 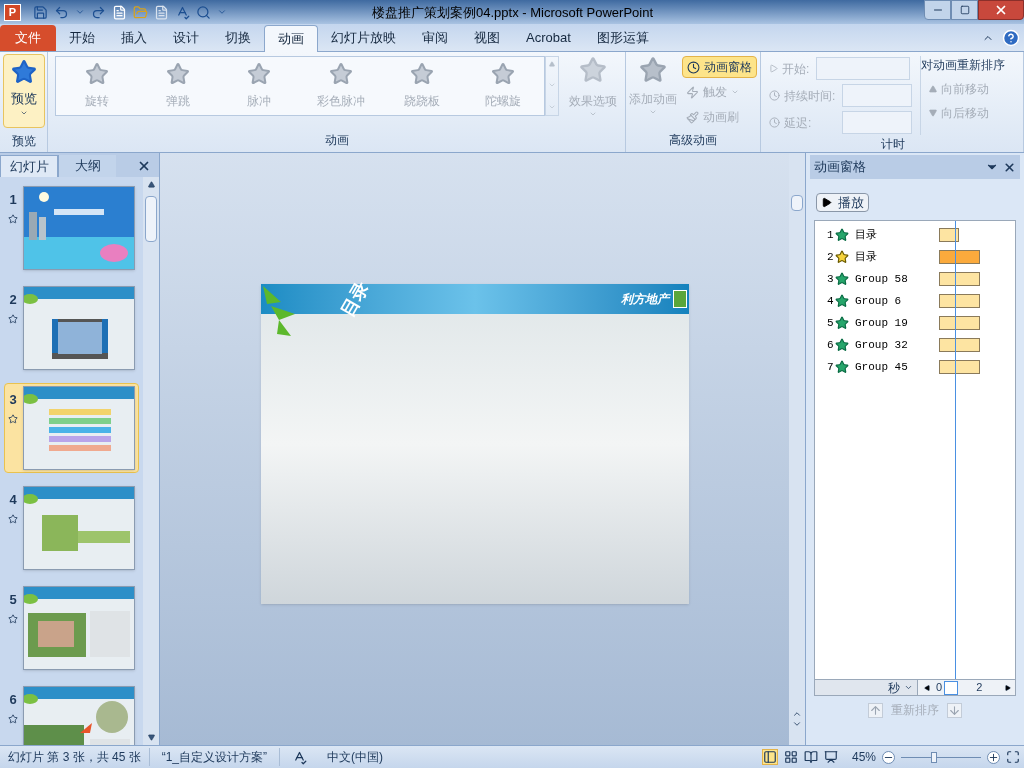 What do you see at coordinates (98, 12) in the screenshot?
I see `redo-icon` at bounding box center [98, 12].